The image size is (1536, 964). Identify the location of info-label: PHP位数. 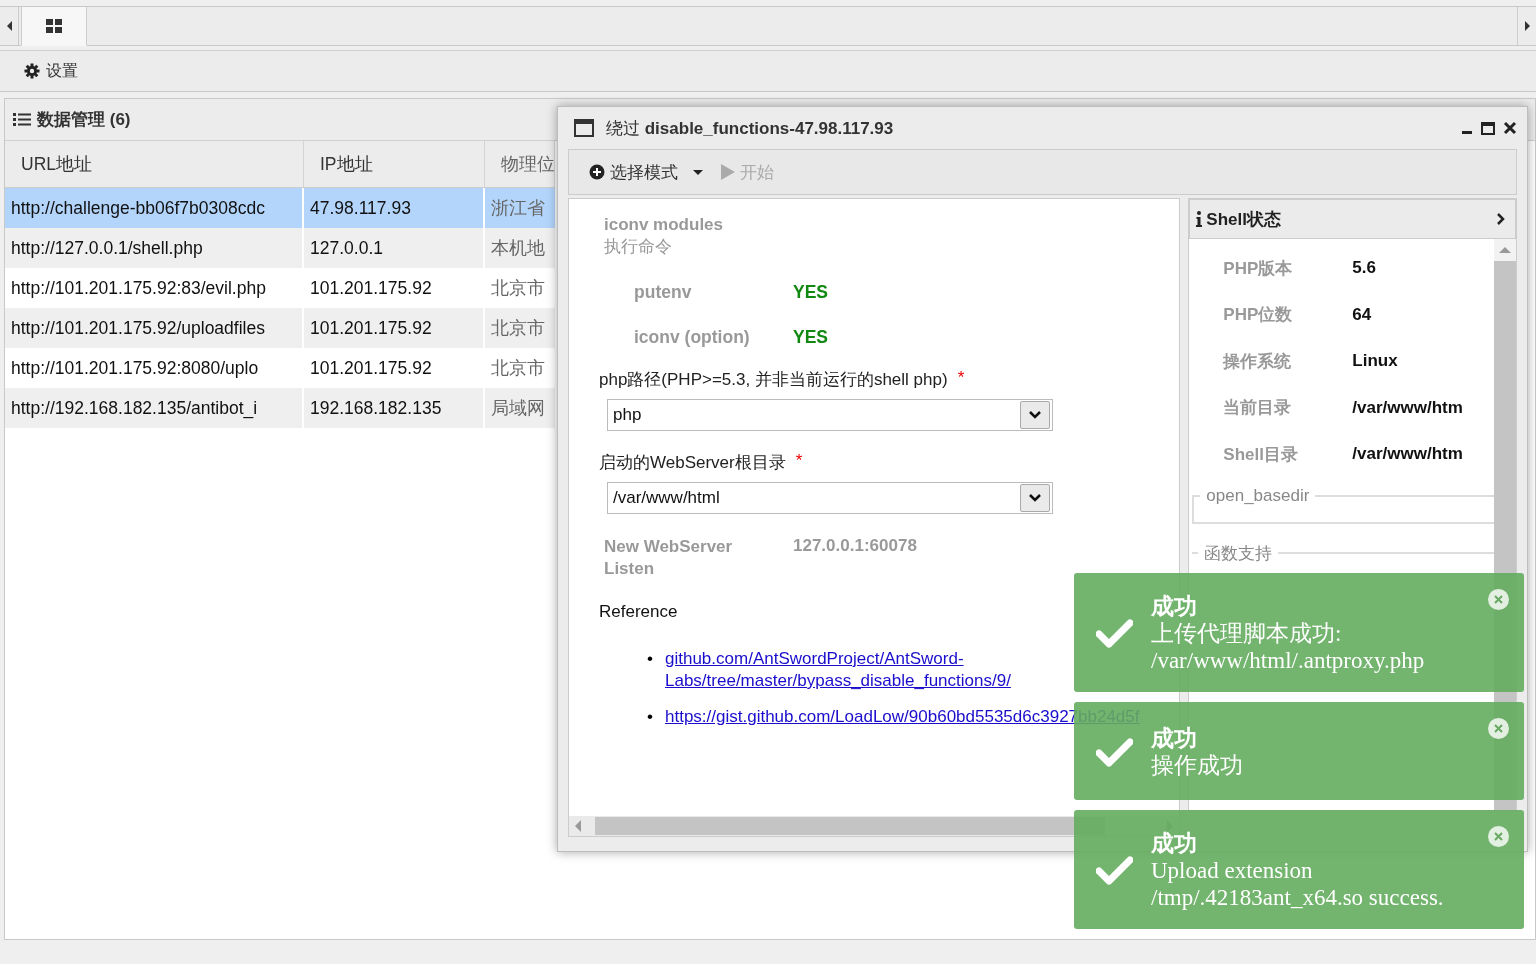
(1258, 315).